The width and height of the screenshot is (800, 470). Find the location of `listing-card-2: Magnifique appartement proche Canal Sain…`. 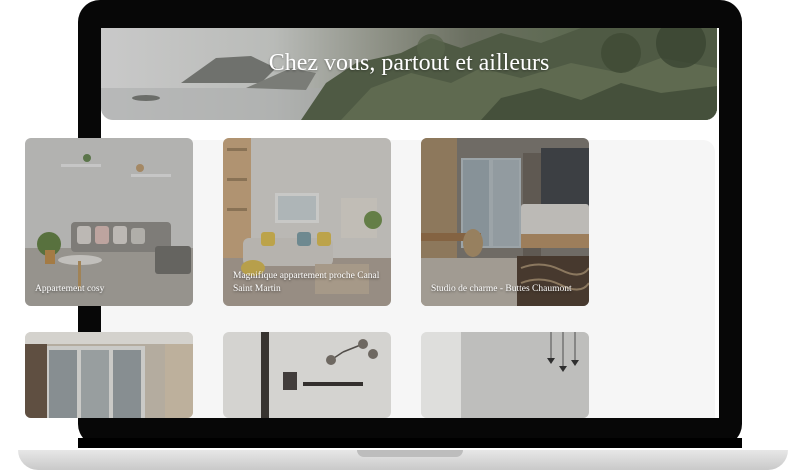

listing-card-2: Magnifique appartement proche Canal Sain… is located at coordinates (307, 222).